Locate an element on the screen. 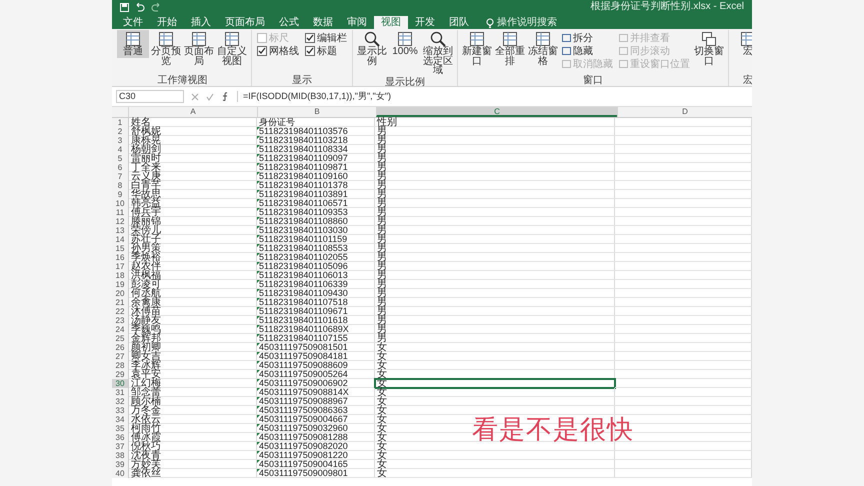 The image size is (864, 486). row-header: 14 is located at coordinates (120, 239).